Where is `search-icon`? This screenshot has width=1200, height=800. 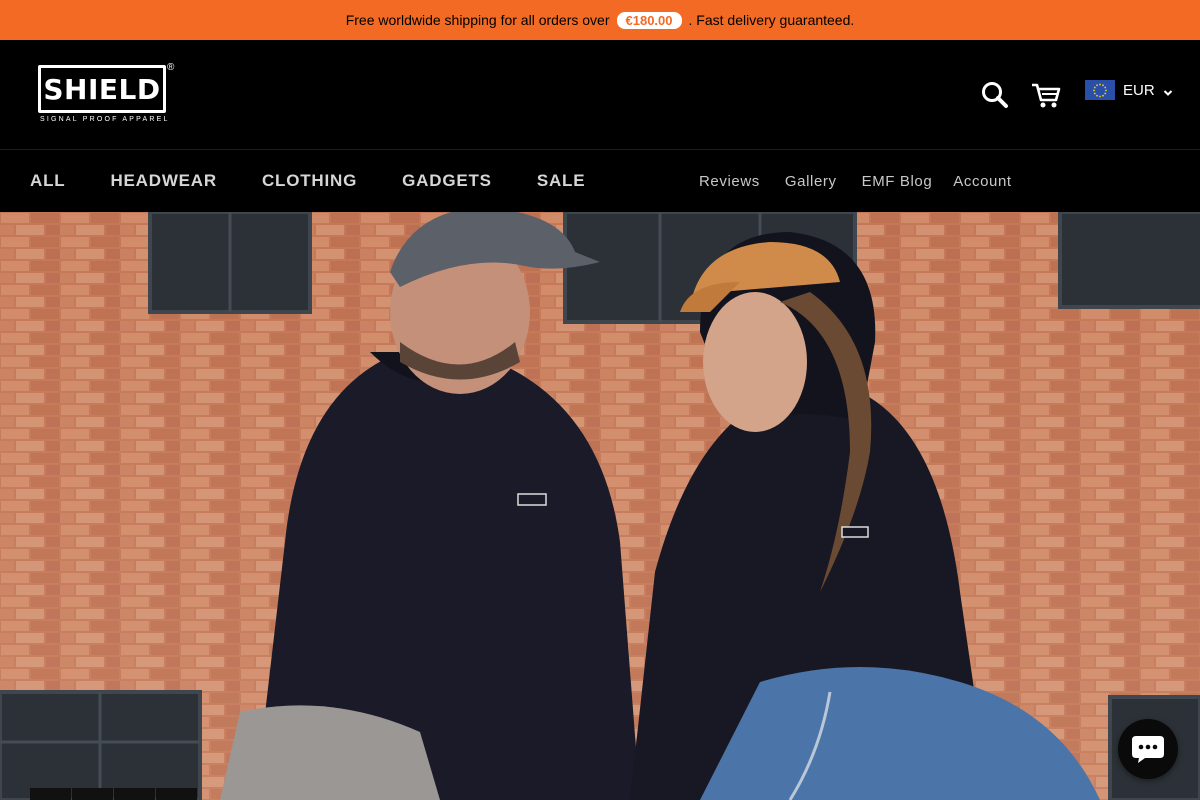 search-icon is located at coordinates (995, 95).